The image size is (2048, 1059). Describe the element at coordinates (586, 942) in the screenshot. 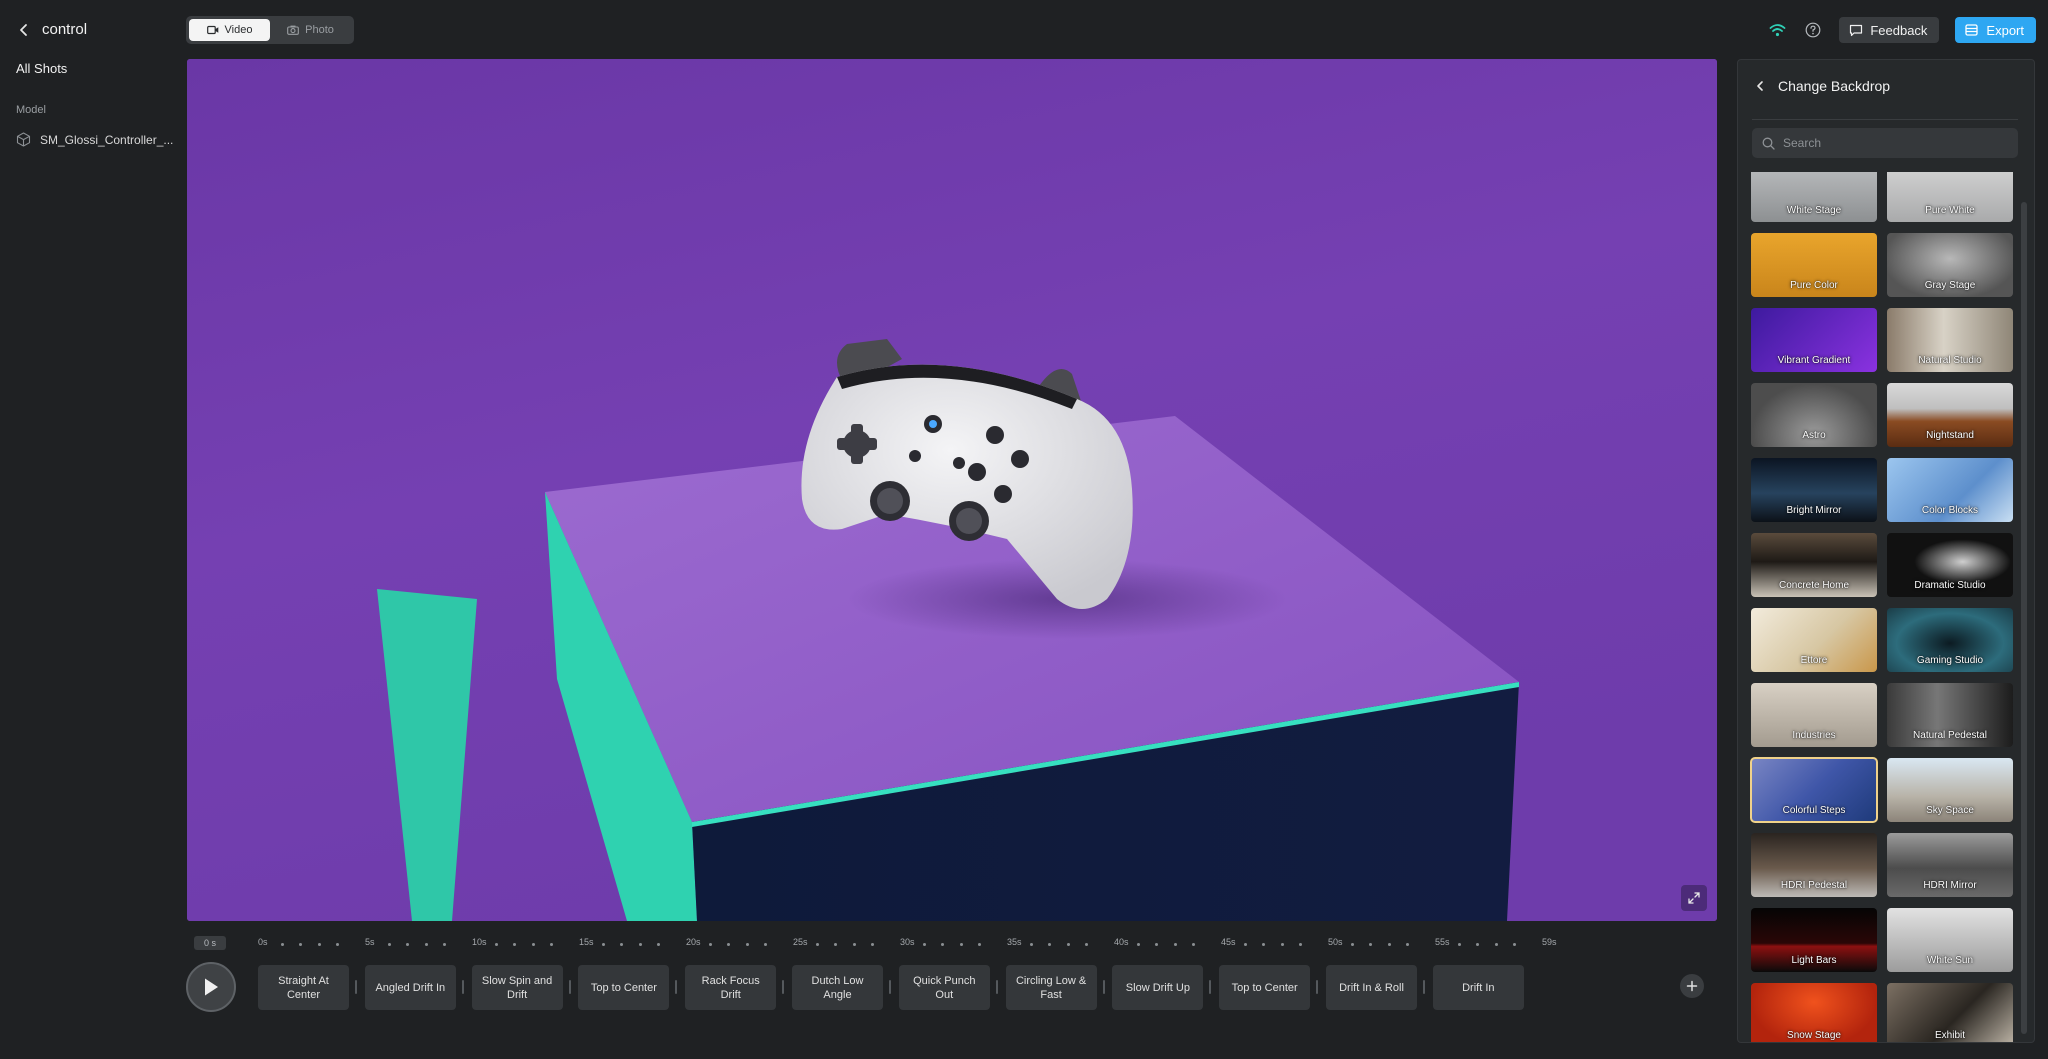

I see `timeline-tick-label: 15s` at that location.